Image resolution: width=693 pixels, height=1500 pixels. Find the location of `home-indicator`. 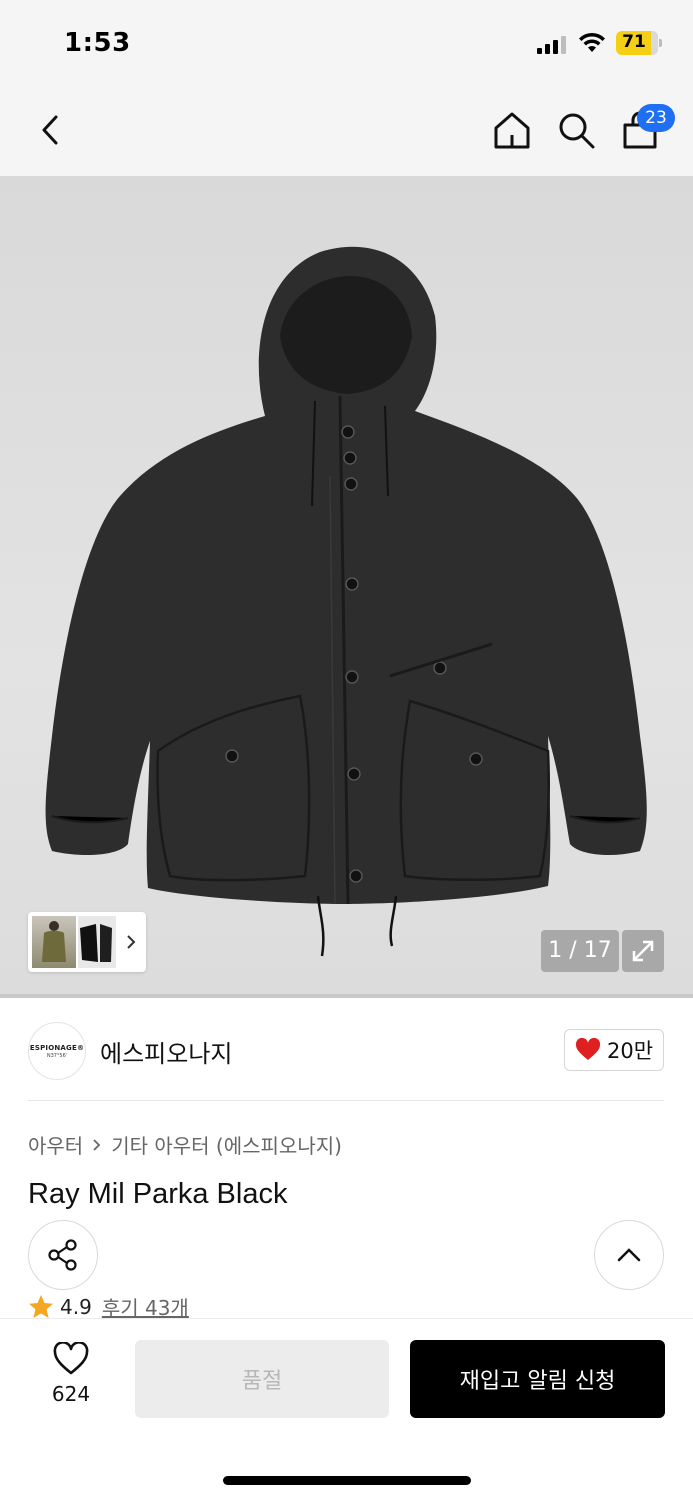

home-indicator is located at coordinates (347, 1480).